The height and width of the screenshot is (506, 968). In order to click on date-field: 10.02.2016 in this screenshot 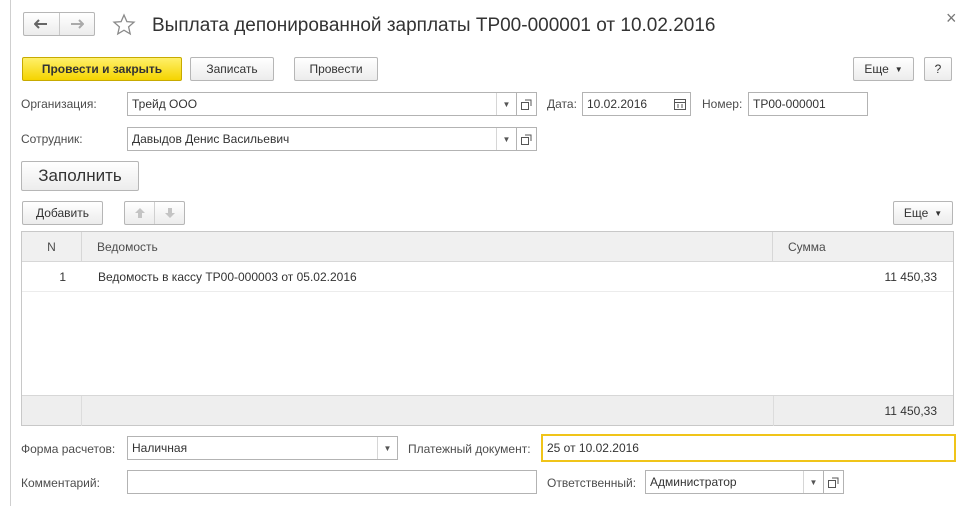, I will do `click(636, 104)`.